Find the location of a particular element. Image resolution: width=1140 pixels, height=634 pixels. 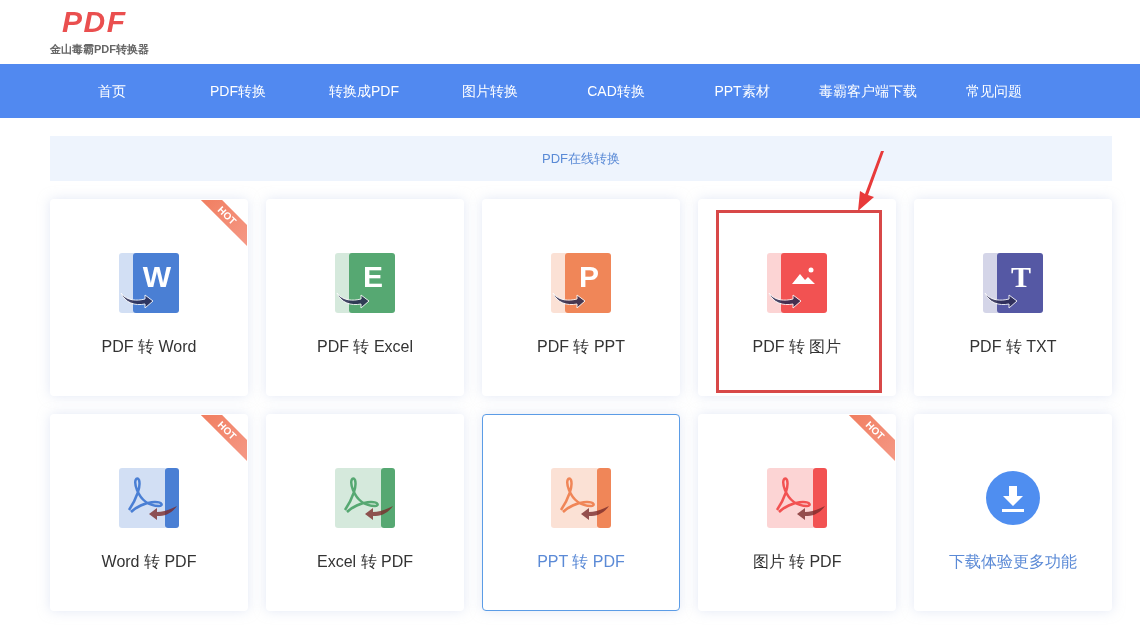

nav-link: PPT素材 is located at coordinates (742, 91).